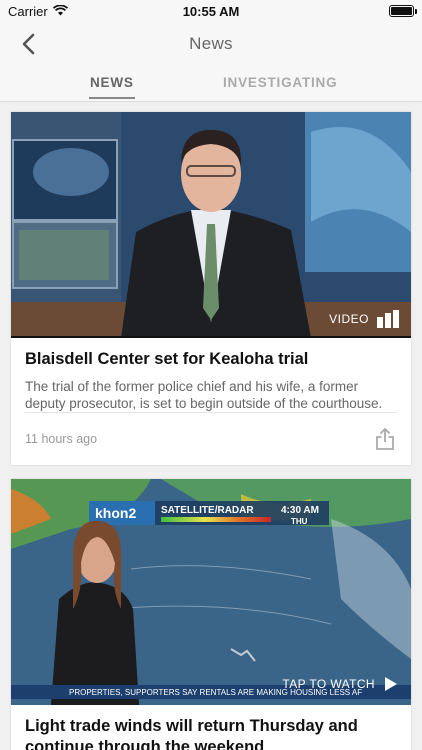  Describe the element at coordinates (300, 510) in the screenshot. I see `radar-time-text: 4:30 AM` at that location.